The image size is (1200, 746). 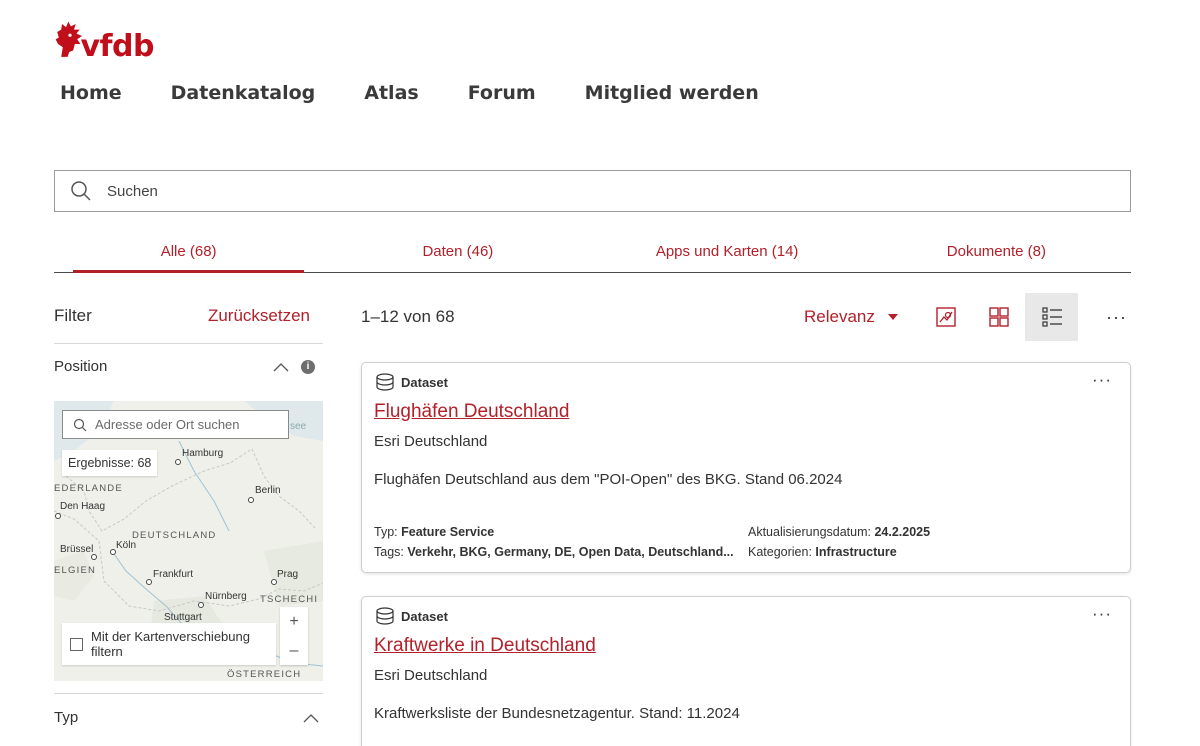 What do you see at coordinates (298, 426) in the screenshot?
I see `map-label: see` at bounding box center [298, 426].